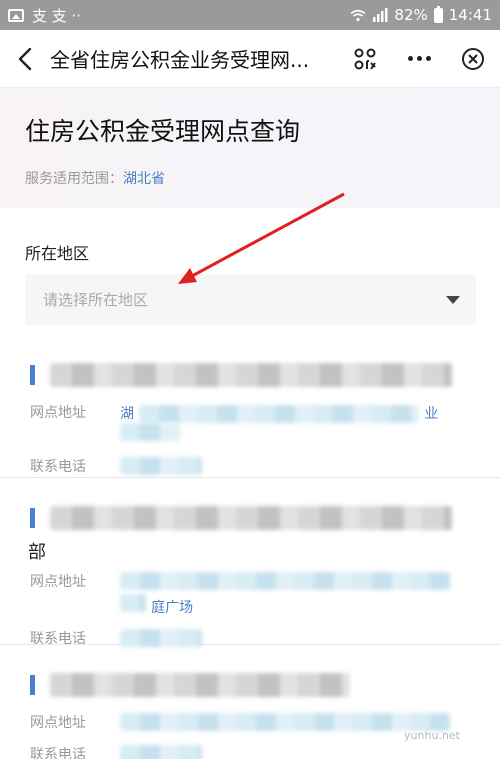  What do you see at coordinates (453, 299) in the screenshot?
I see `dropdown-caret-icon` at bounding box center [453, 299].